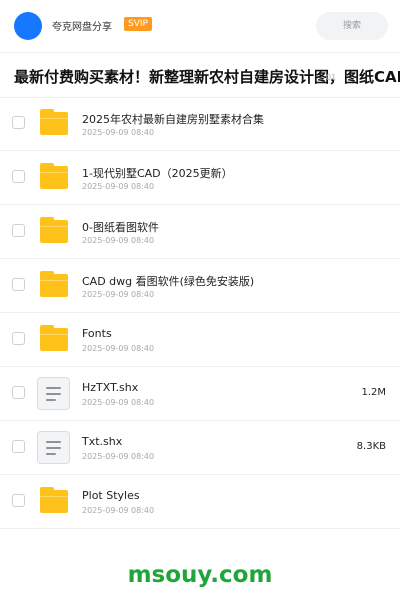 This screenshot has width=400, height=600. I want to click on file-name: 1-现代别墅CAD（2025更新）, so click(157, 173).